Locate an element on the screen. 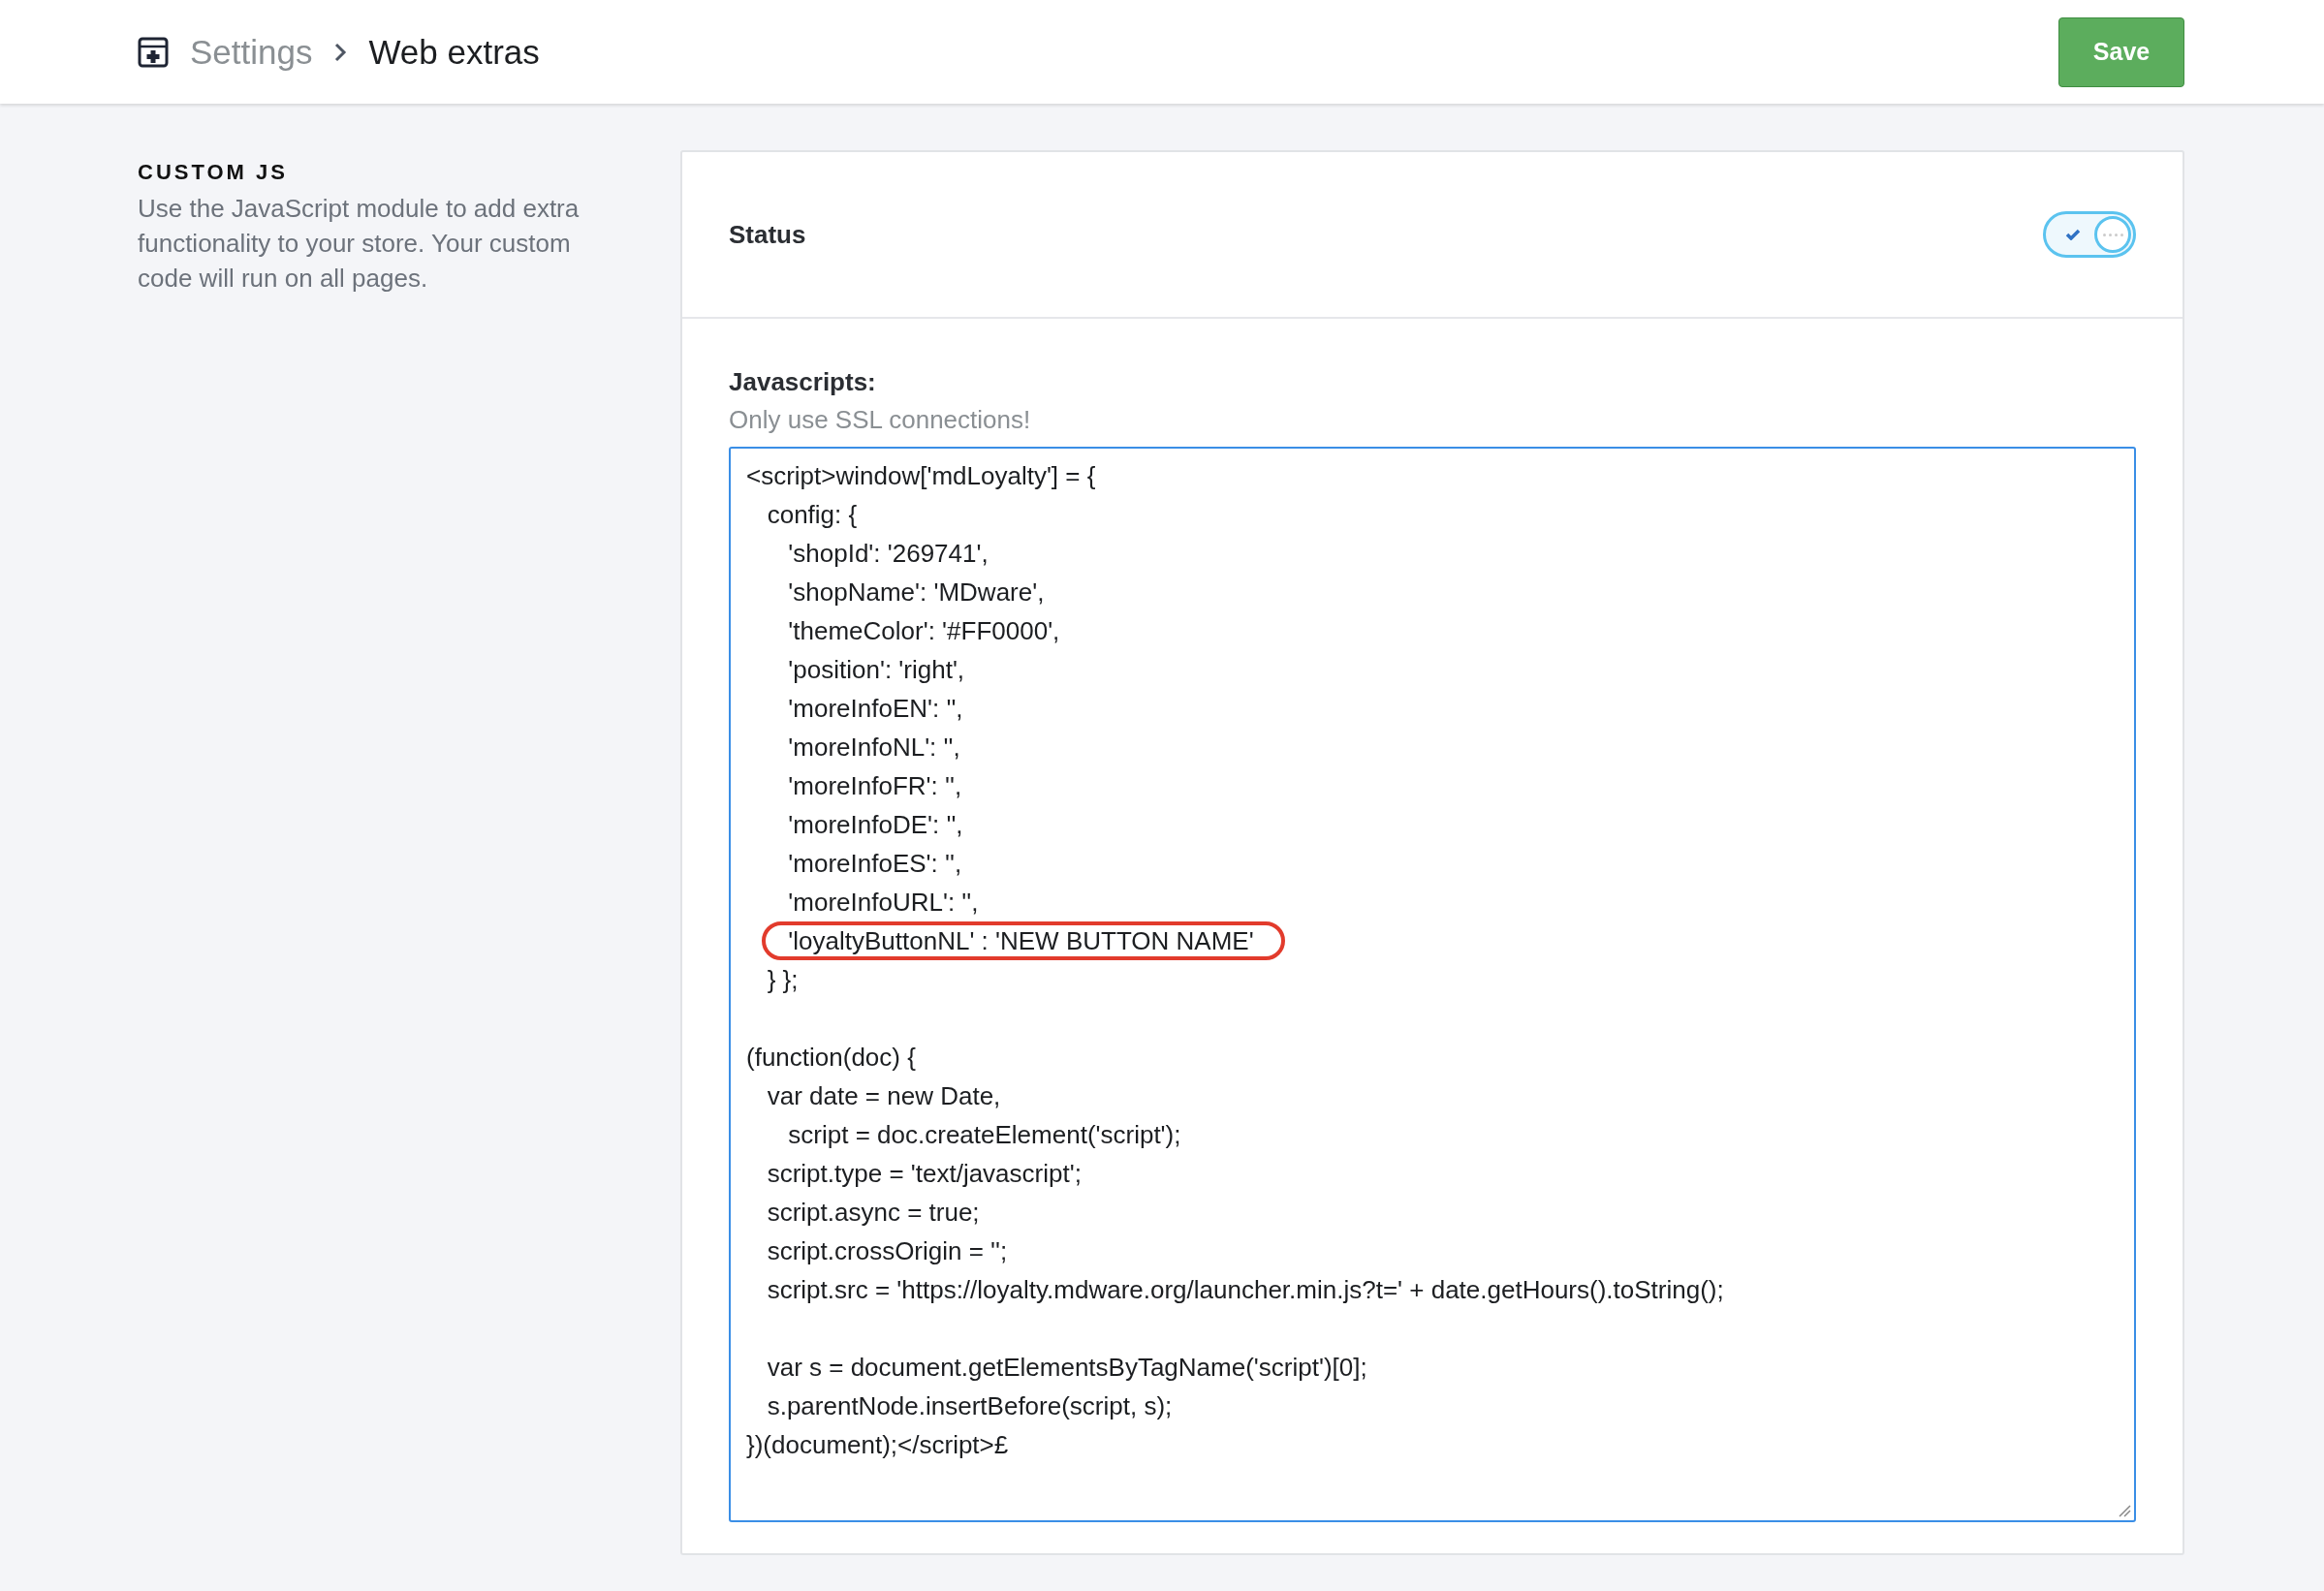  check-icon is located at coordinates (2073, 234).